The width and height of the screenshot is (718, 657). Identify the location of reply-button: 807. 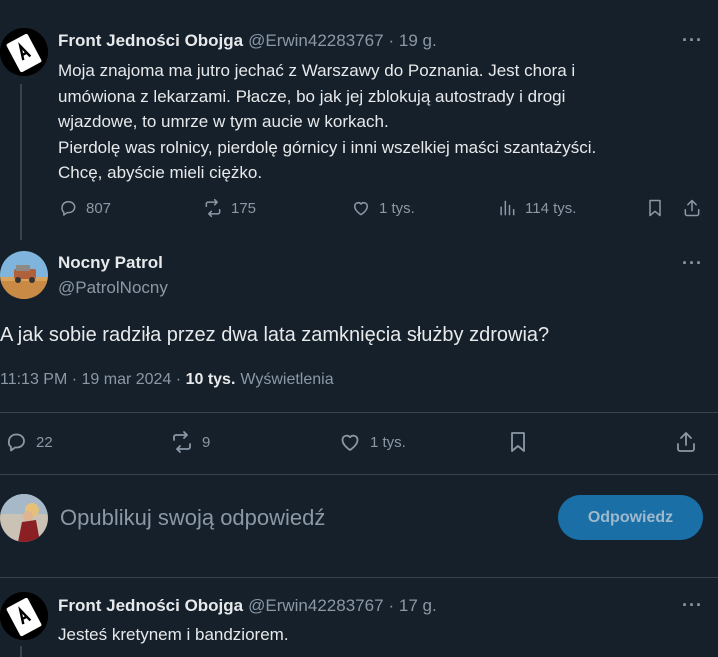
(84, 208).